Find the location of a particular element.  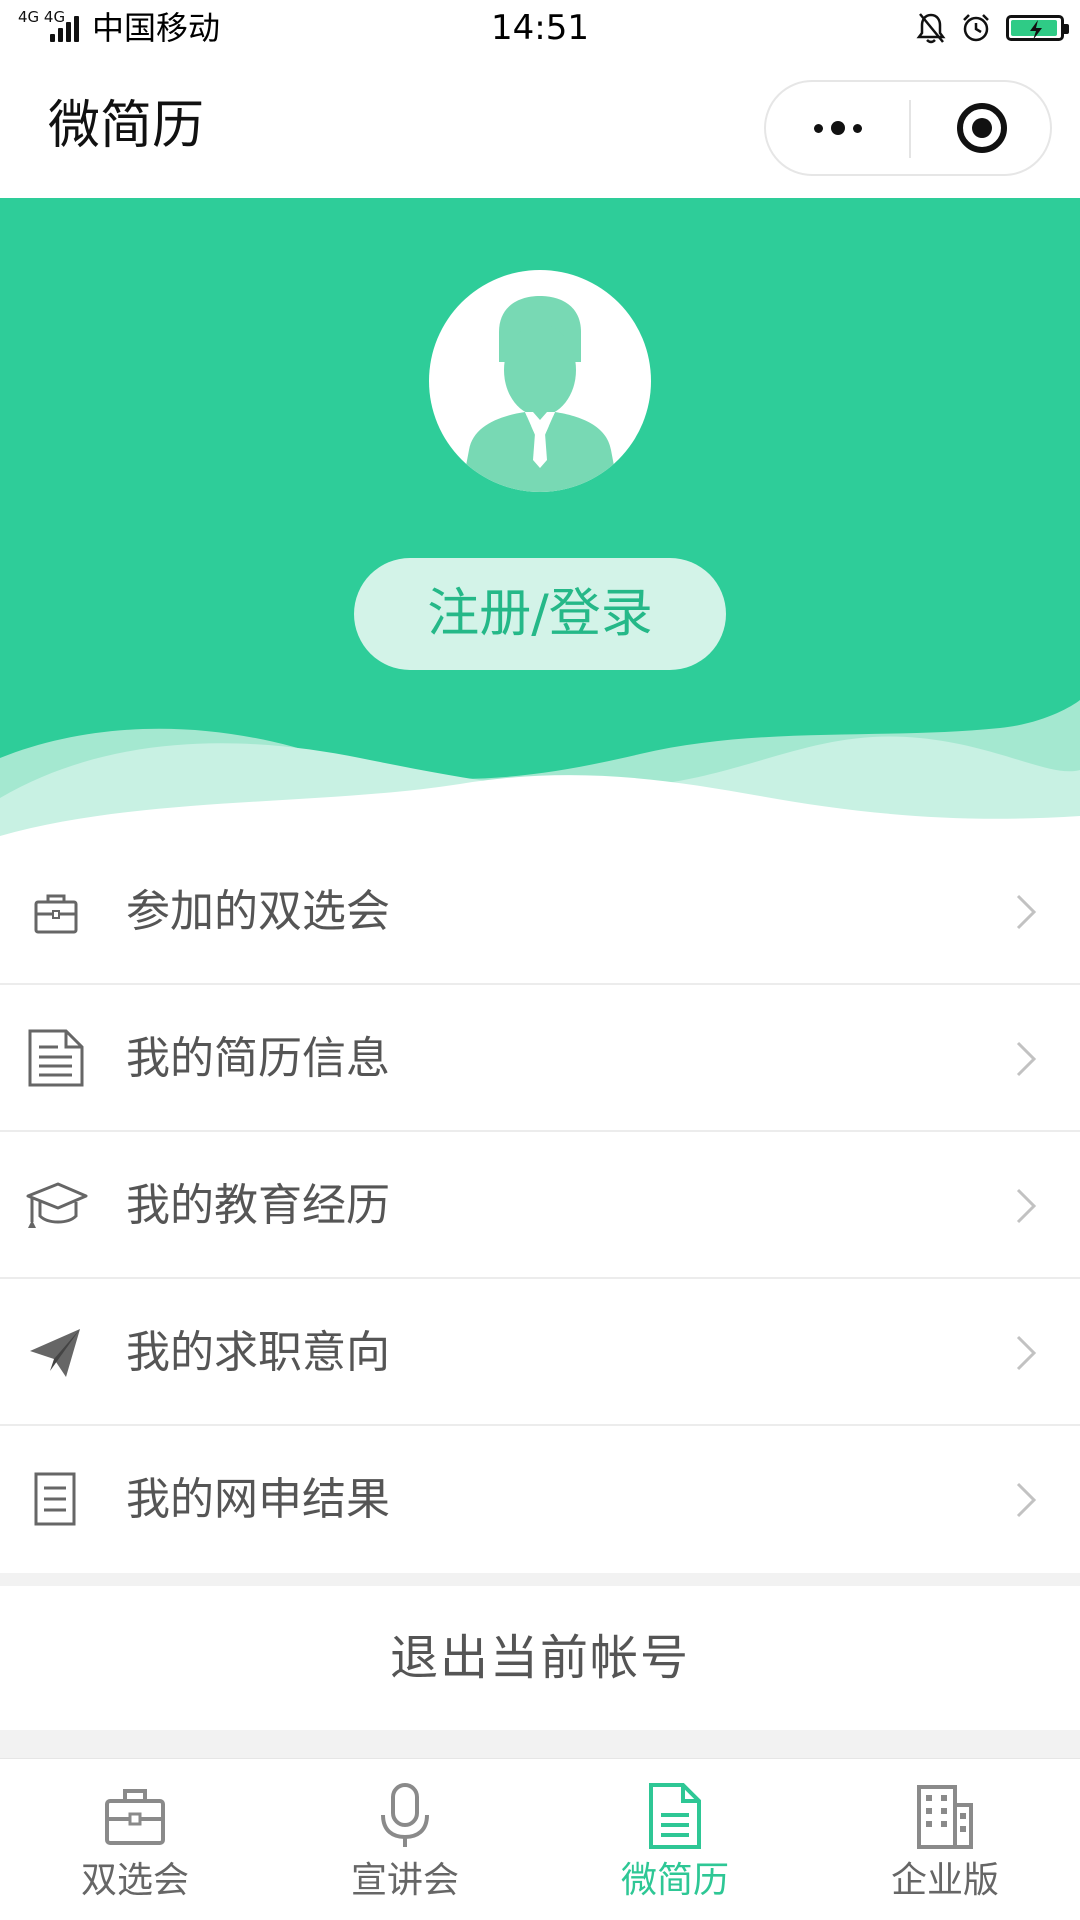

status-bar: 4G 4G 中国移动 14:51 is located at coordinates (540, 29).